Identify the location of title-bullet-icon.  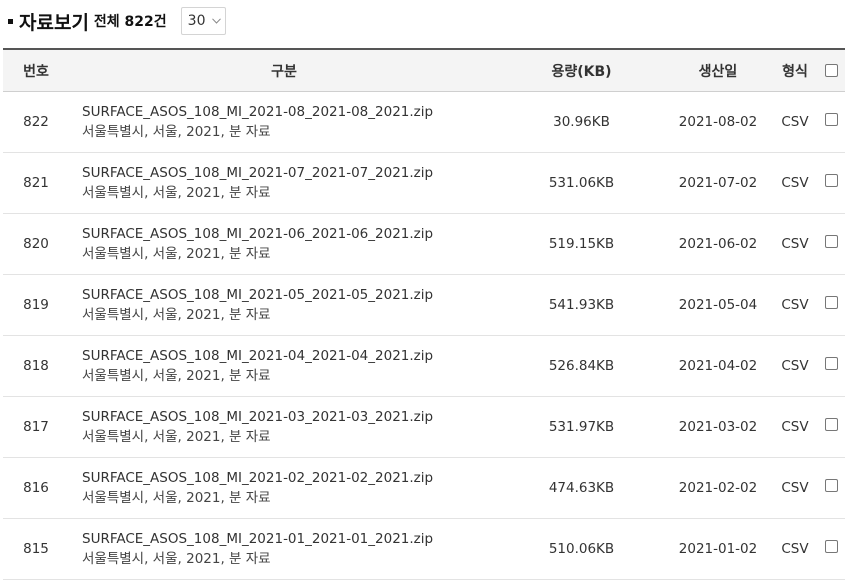
(10, 21).